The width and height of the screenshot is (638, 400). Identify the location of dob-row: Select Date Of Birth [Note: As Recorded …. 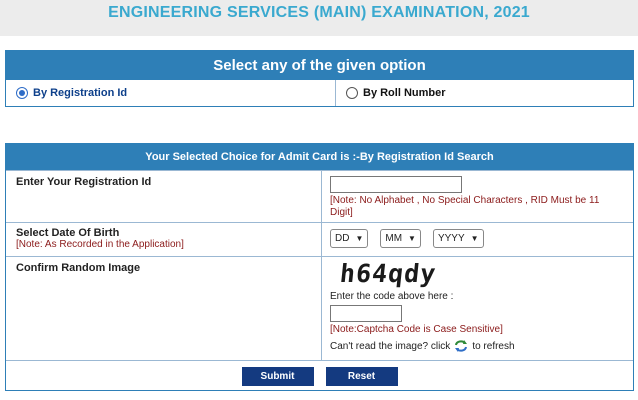
(319, 239).